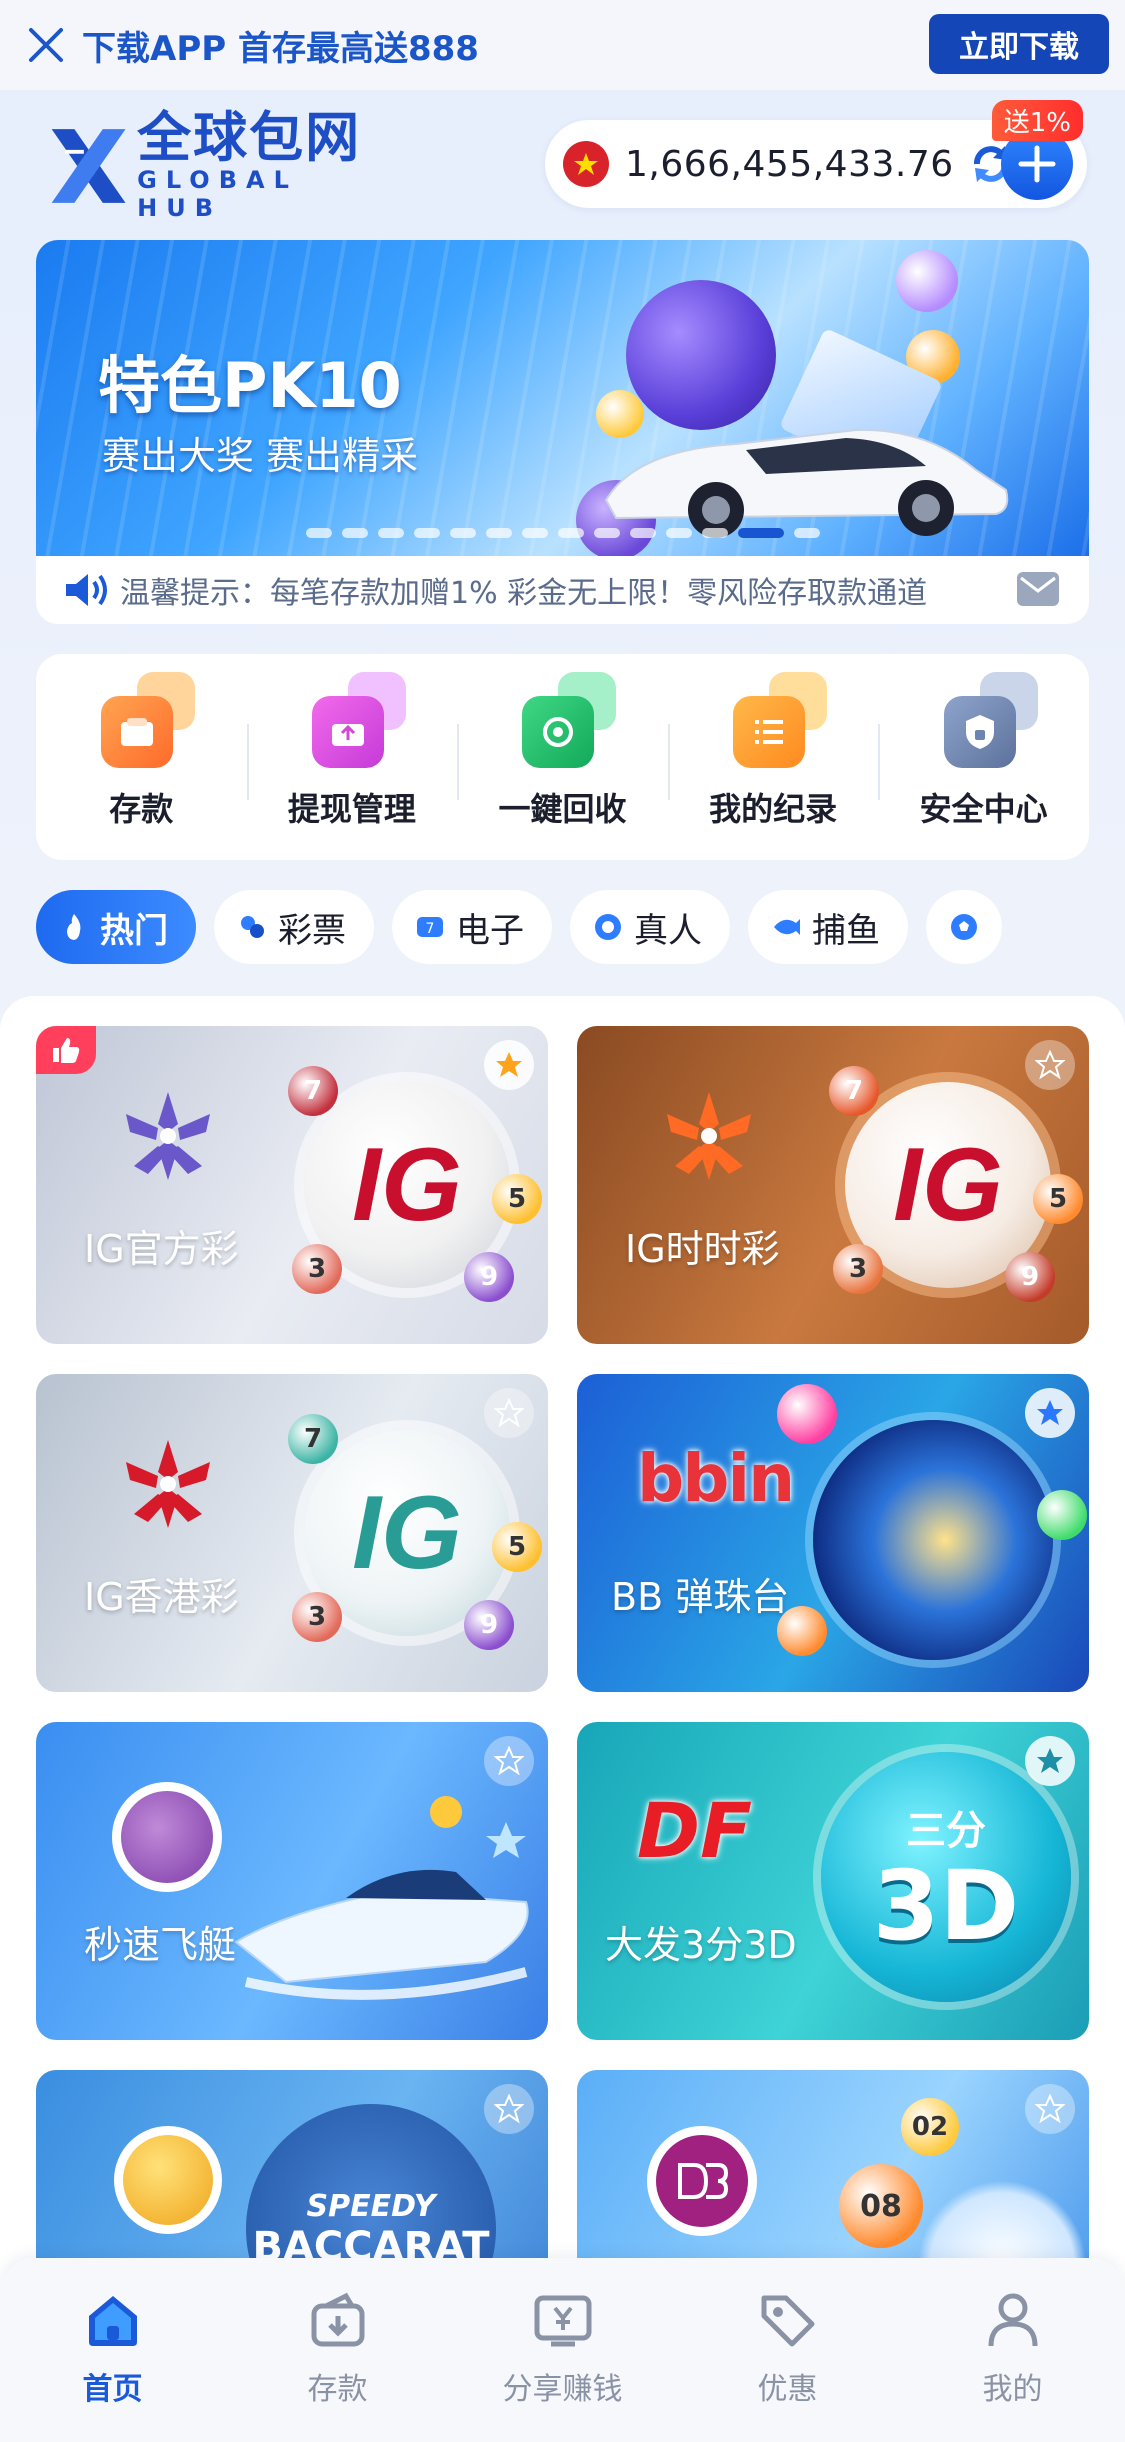 The width and height of the screenshot is (1125, 2442). Describe the element at coordinates (761, 533) in the screenshot. I see `pagination-dot-active` at that location.